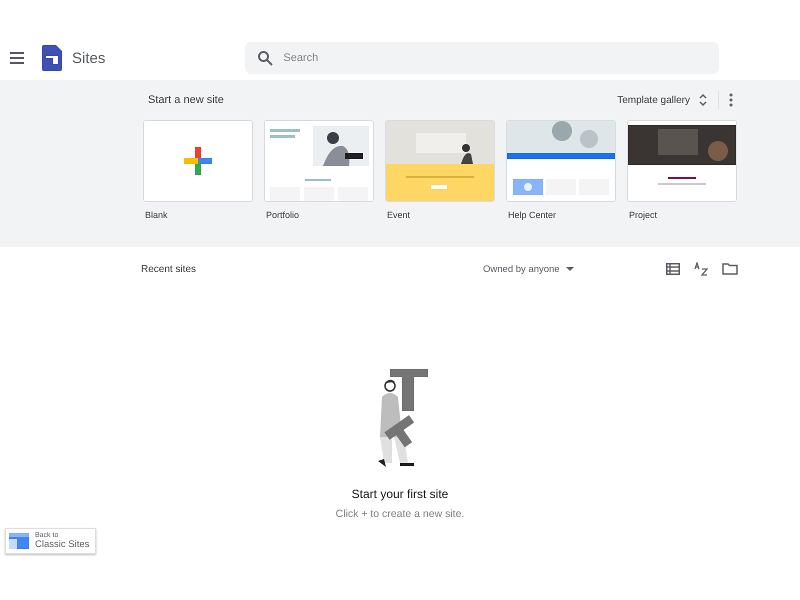  Describe the element at coordinates (52, 58) in the screenshot. I see `sites-logo-icon` at that location.